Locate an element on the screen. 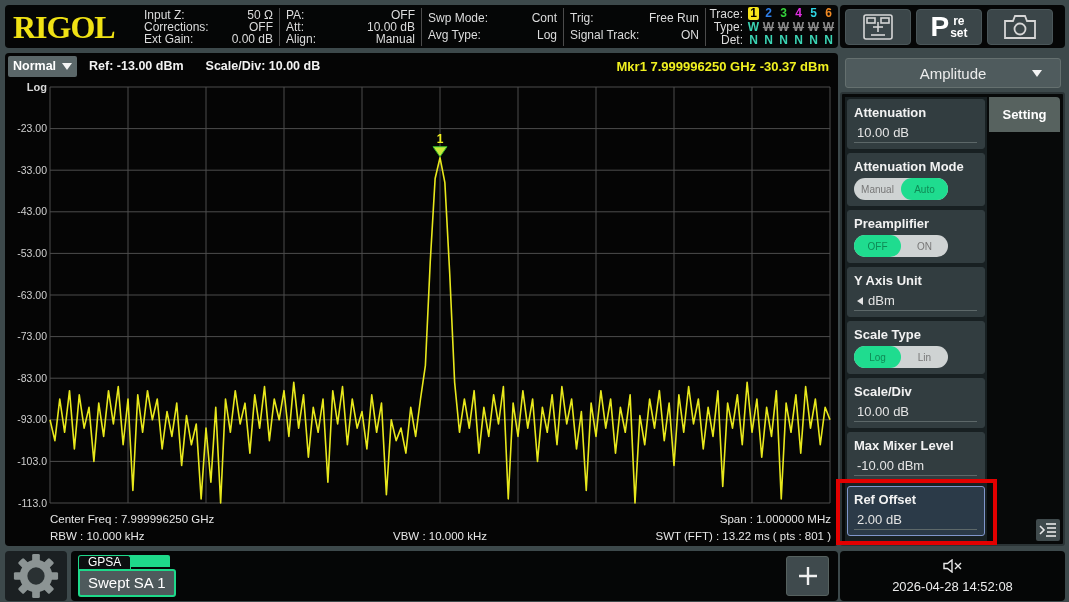 The image size is (1069, 602). plus-icon is located at coordinates (807, 576).